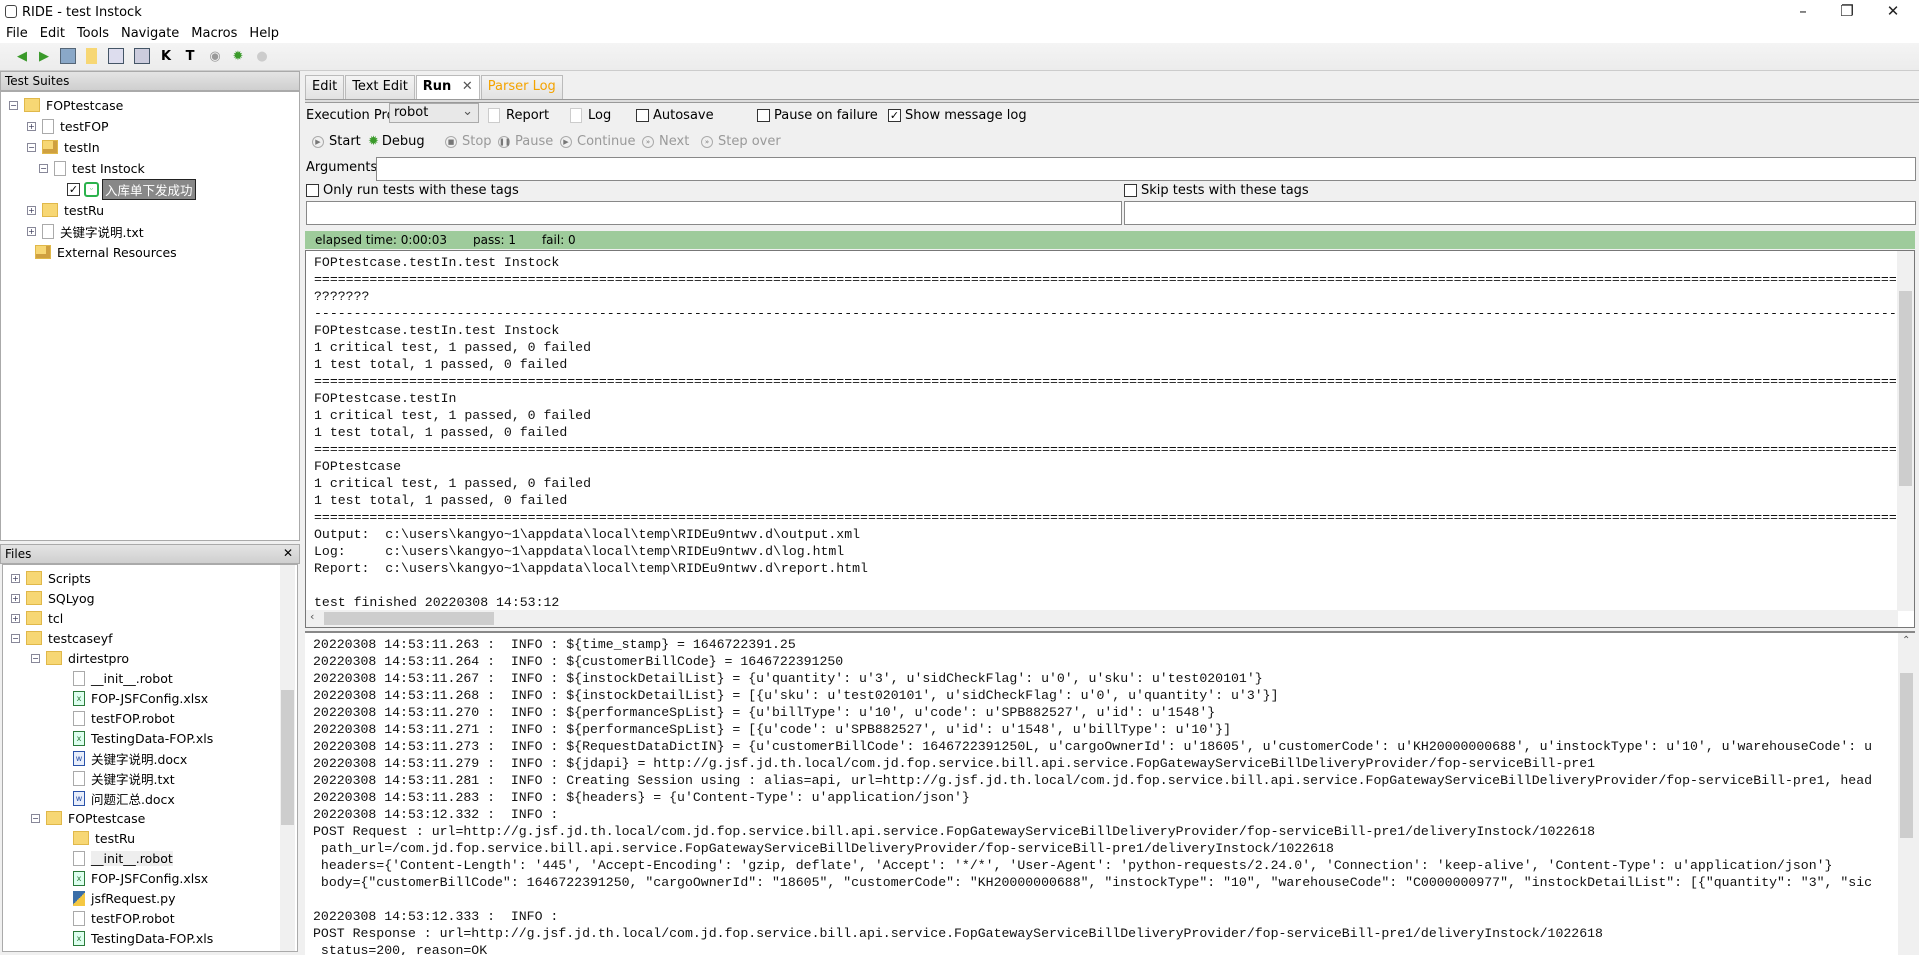 Image resolution: width=1919 pixels, height=955 pixels. Describe the element at coordinates (741, 141) in the screenshot. I see `step-over-button: » Step over` at that location.